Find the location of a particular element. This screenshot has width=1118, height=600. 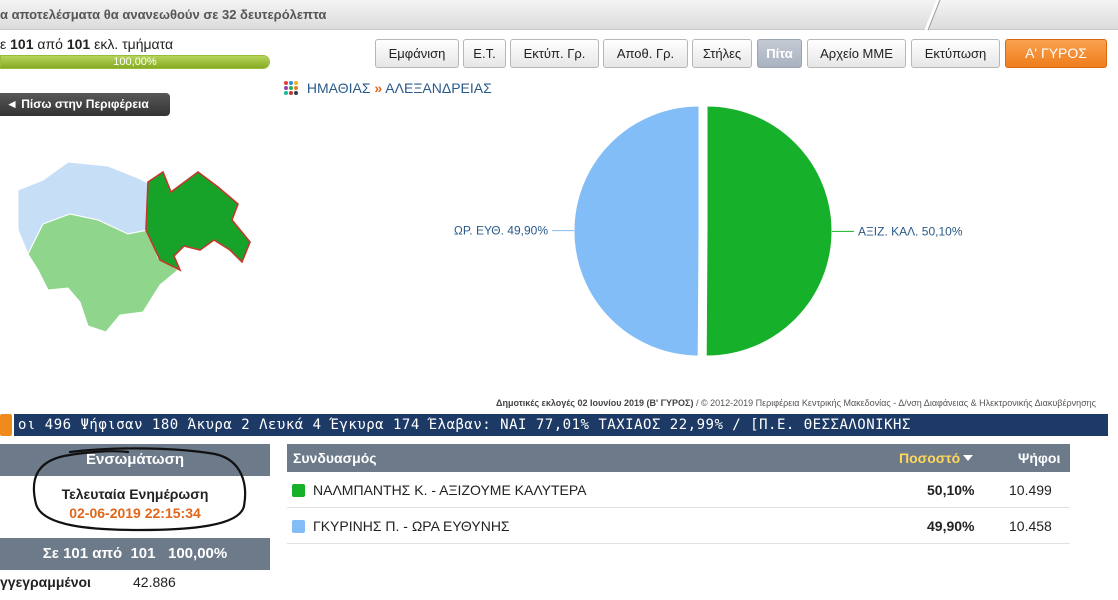

combination-name: ΓΚΥΡΙΝΗΣ Π. - ΩΡΑ ΕΥΘΥΝΗΣ is located at coordinates (411, 526).